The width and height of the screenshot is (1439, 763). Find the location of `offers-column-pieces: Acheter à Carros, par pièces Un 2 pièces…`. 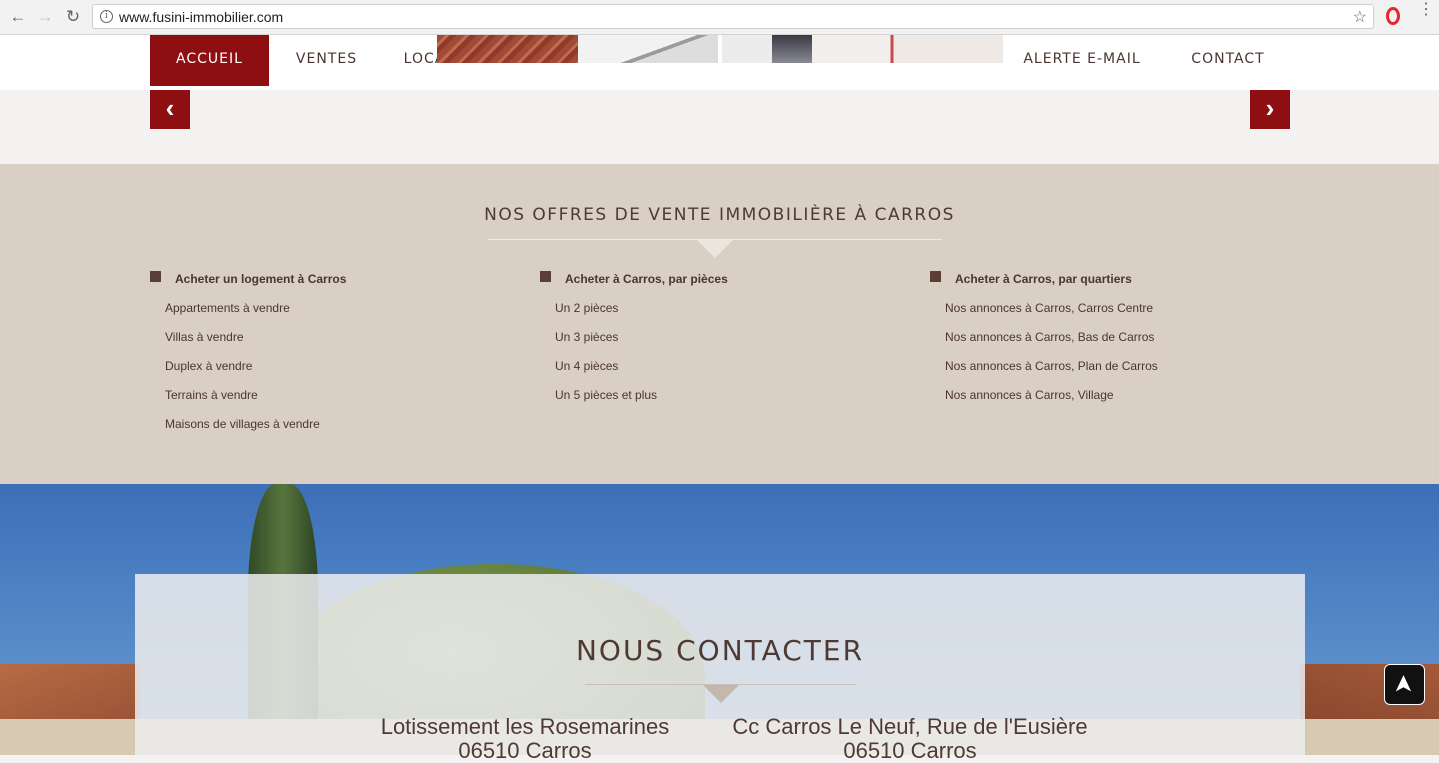

offers-column-pieces: Acheter à Carros, par pièces Un 2 pièces… is located at coordinates (634, 343).